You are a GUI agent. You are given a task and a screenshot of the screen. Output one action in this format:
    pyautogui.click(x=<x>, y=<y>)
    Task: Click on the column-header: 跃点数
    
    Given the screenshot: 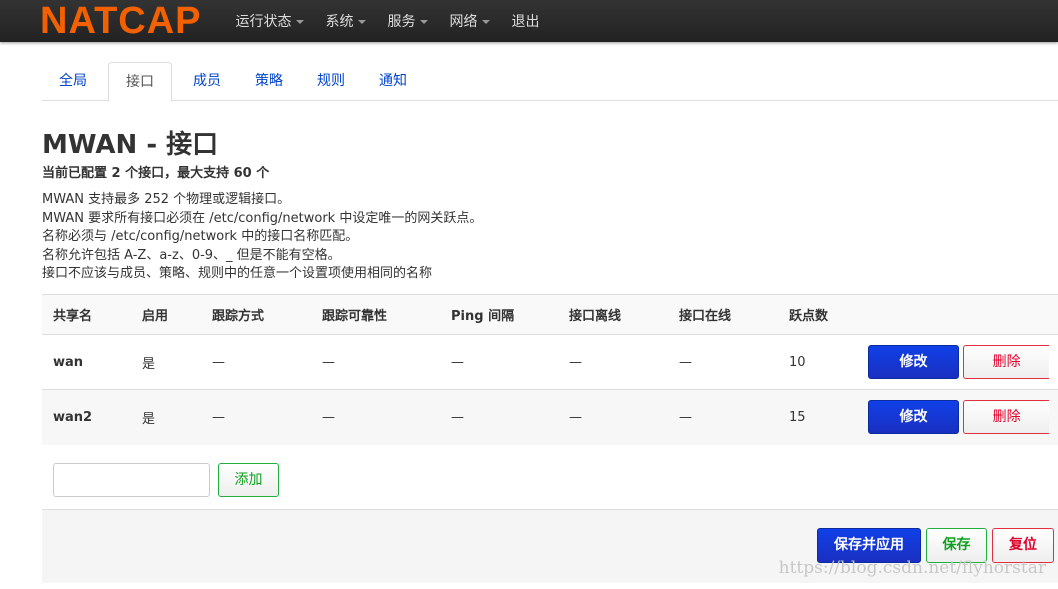 What is the action you would take?
    pyautogui.click(x=823, y=314)
    